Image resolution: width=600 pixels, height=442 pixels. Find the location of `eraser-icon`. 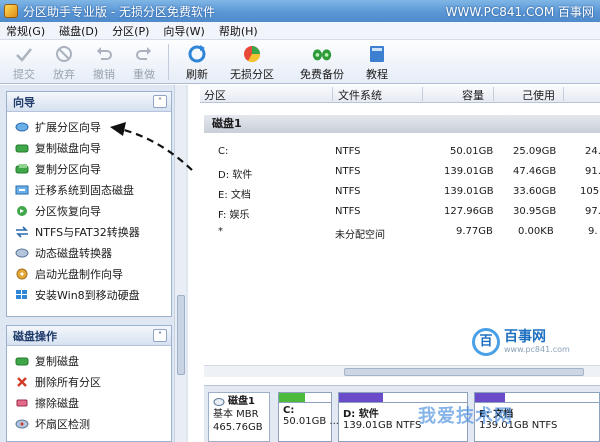

eraser-icon is located at coordinates (22, 402).